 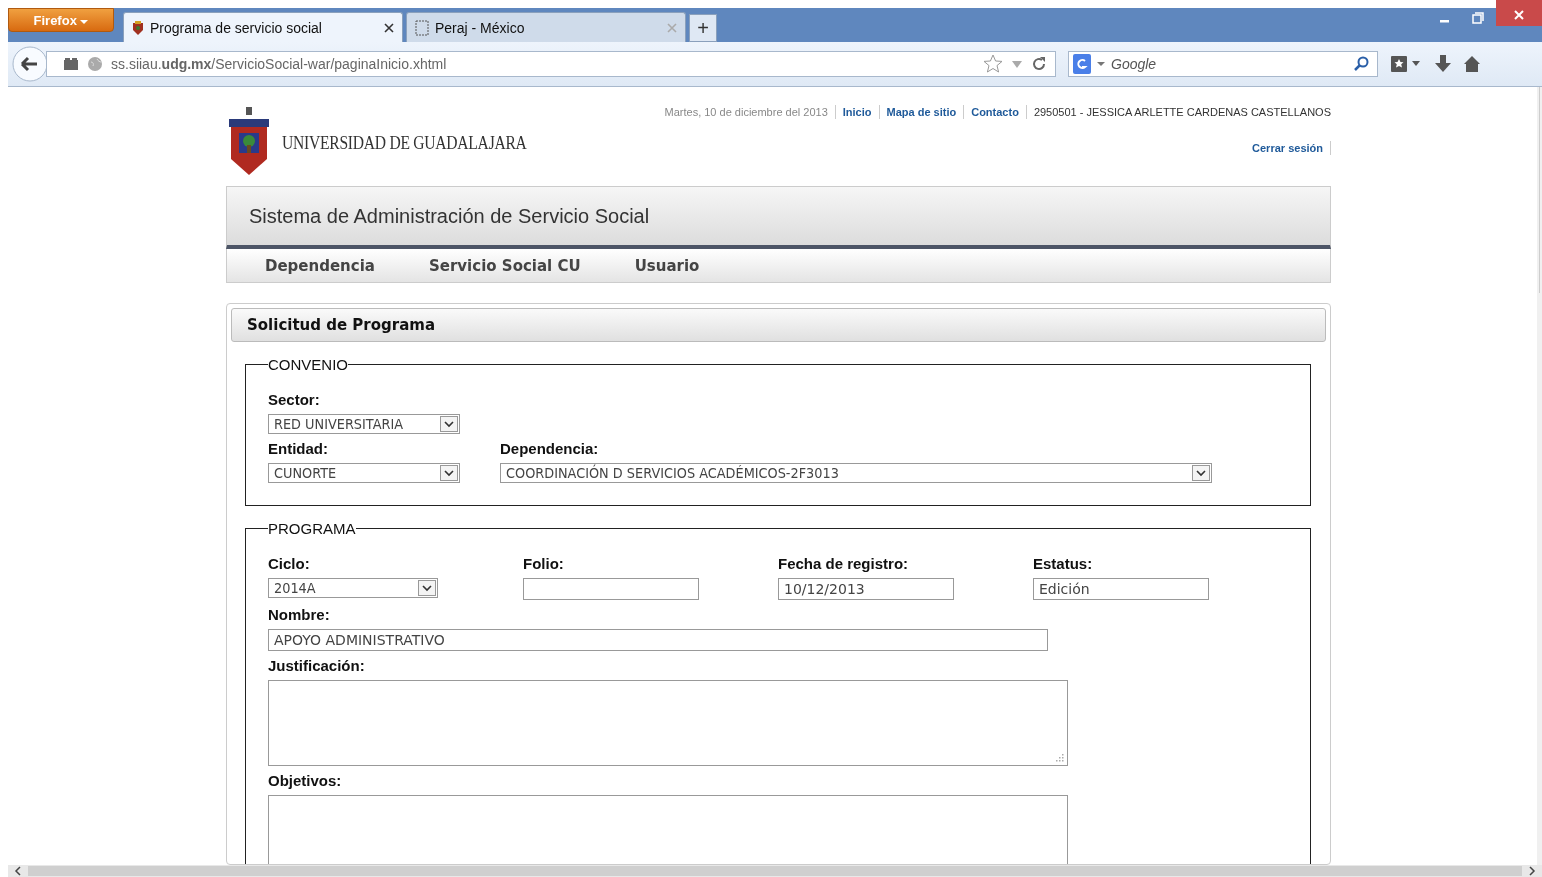 What do you see at coordinates (1223, 64) in the screenshot?
I see `search-field: Google` at bounding box center [1223, 64].